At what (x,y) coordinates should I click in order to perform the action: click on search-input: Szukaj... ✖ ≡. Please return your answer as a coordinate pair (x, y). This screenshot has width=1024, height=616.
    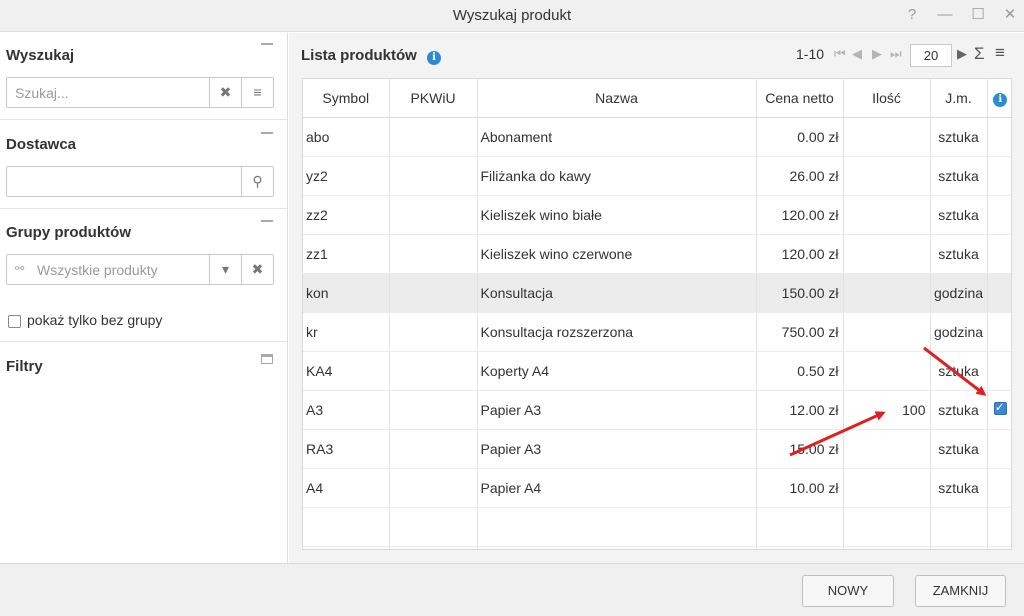
    Looking at the image, I should click on (140, 92).